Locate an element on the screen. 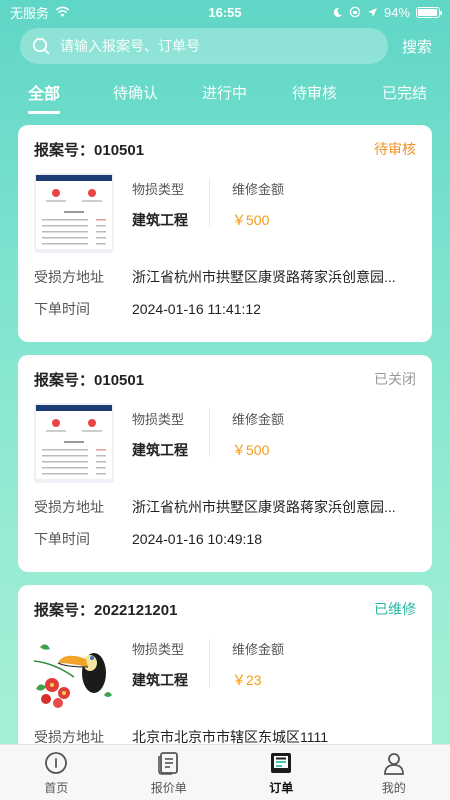  status-badge: 已维修 is located at coordinates (395, 609).